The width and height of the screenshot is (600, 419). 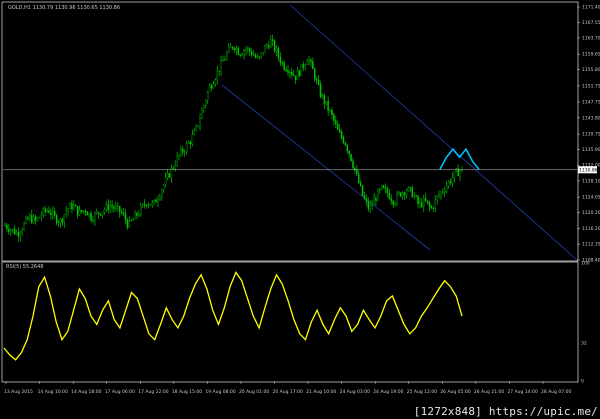 I want to click on x-tick-label: 19 Aug 08:00, so click(x=220, y=392).